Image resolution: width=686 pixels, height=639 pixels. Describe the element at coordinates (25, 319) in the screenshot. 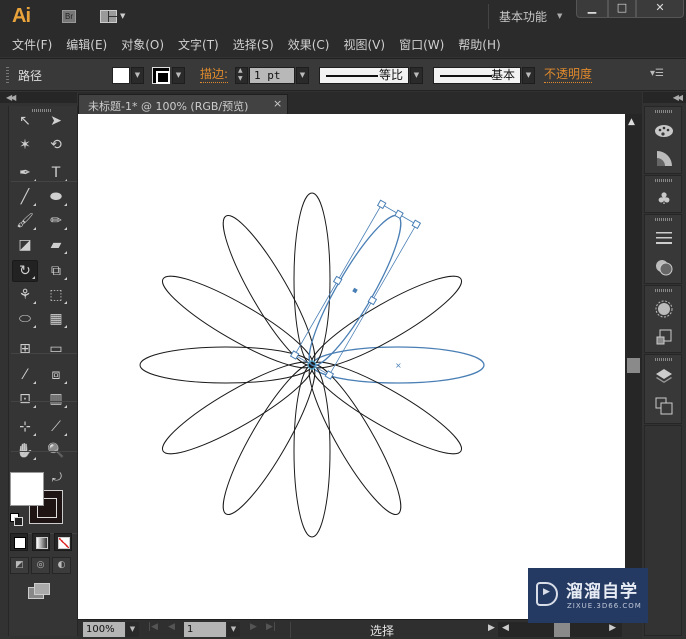

I see `shape-builder-tool: ⬭` at that location.